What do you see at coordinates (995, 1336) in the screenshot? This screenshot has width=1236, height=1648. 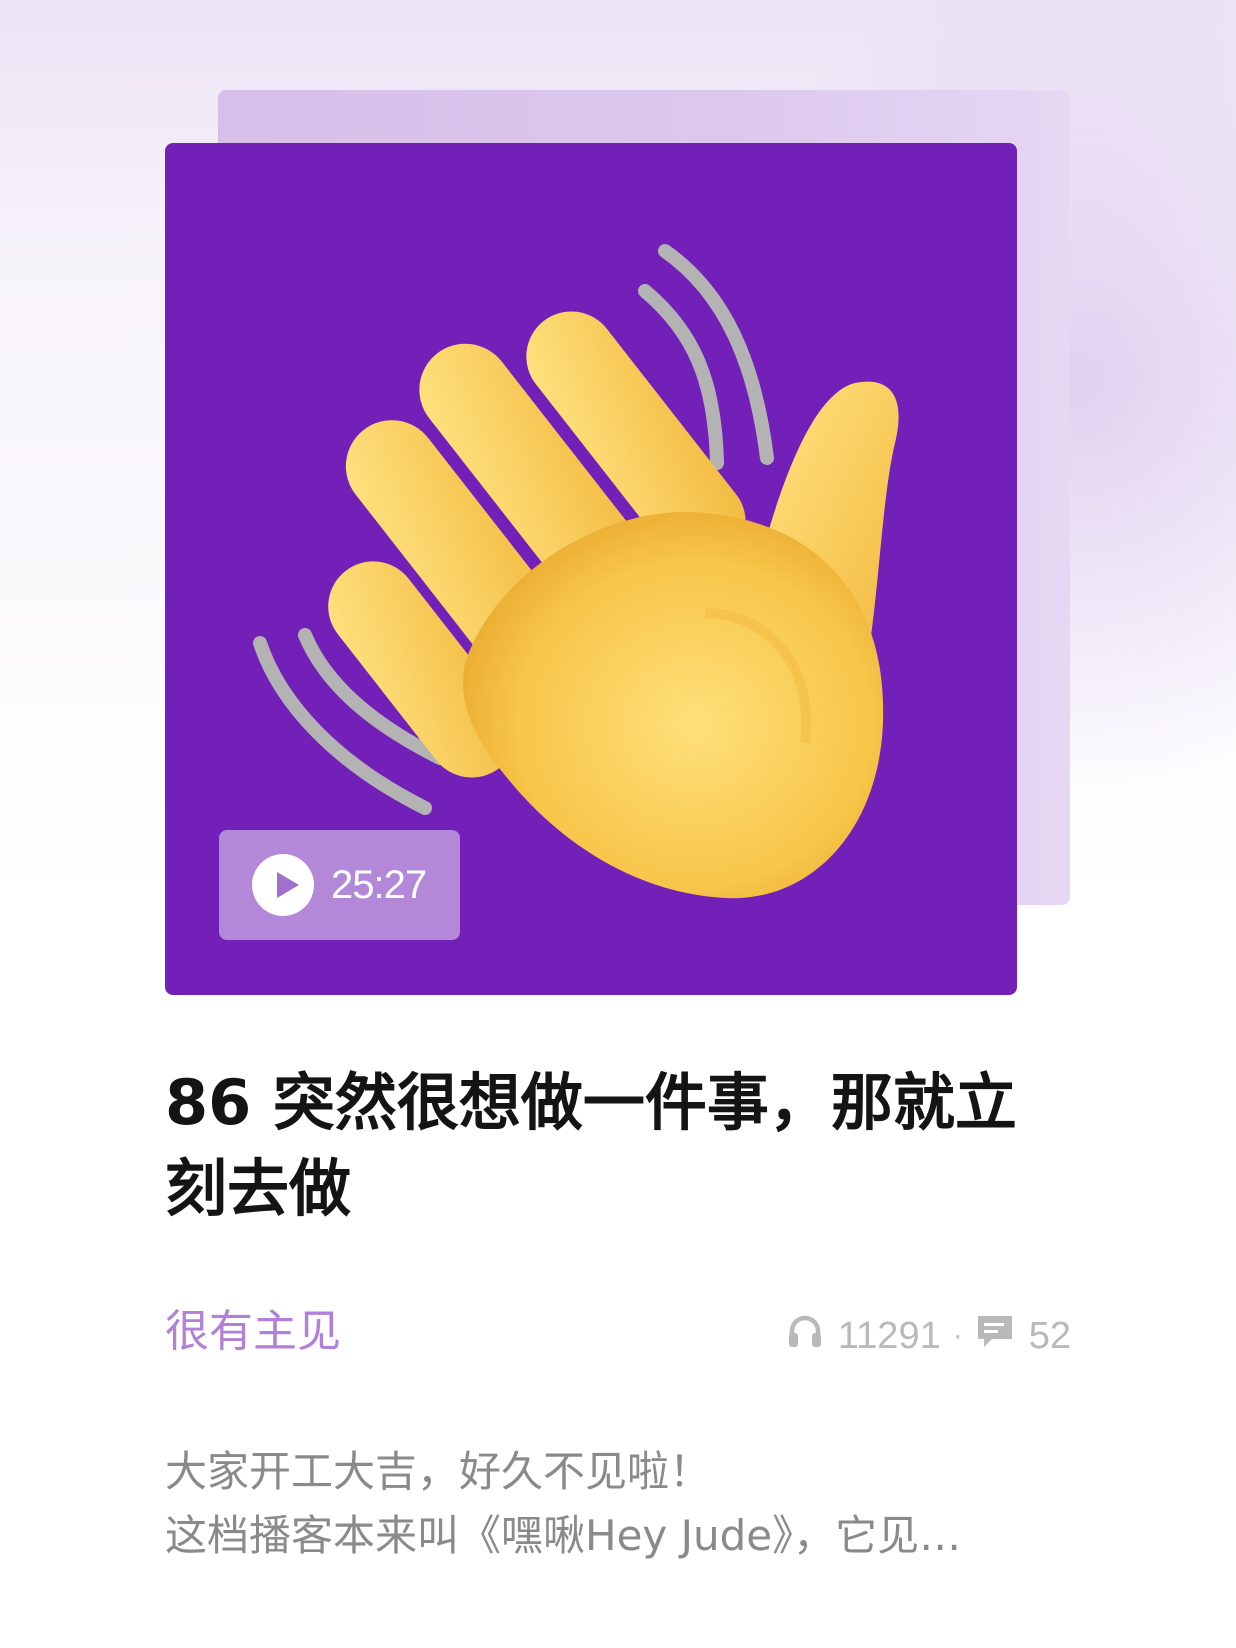 I see `comment-icon` at bounding box center [995, 1336].